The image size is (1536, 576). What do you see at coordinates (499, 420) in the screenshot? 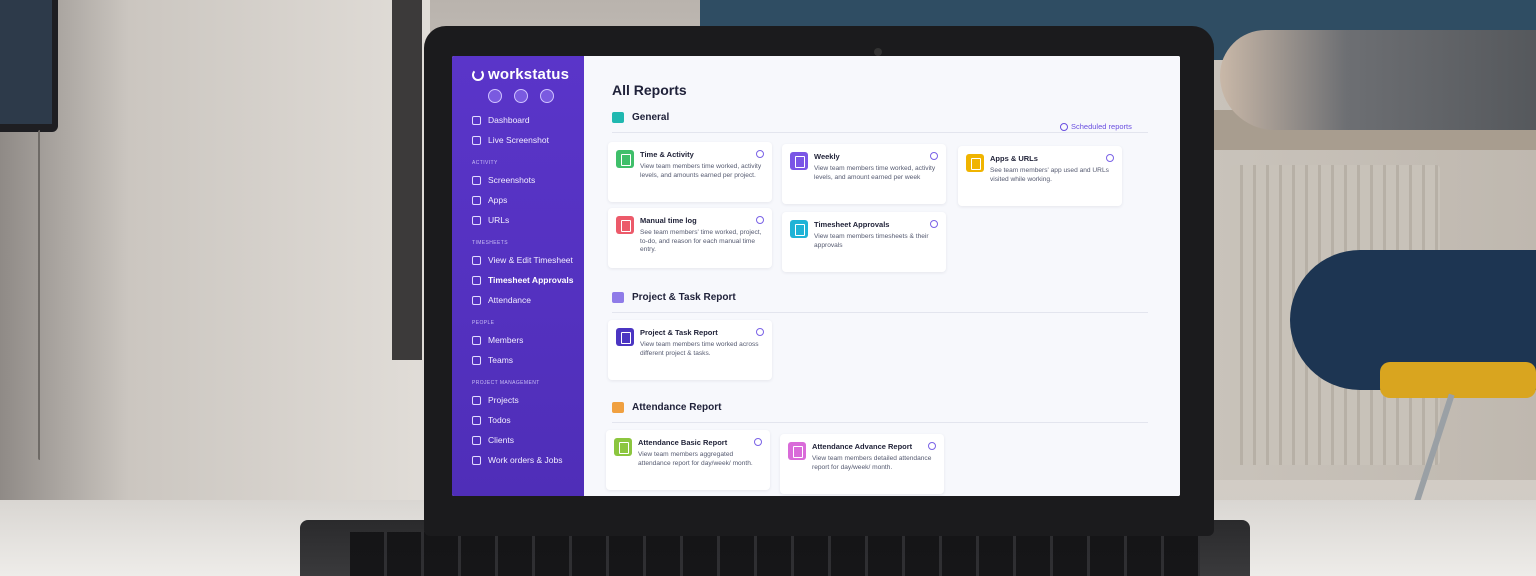
I see `sidebar-item-label: Todos` at bounding box center [499, 420].